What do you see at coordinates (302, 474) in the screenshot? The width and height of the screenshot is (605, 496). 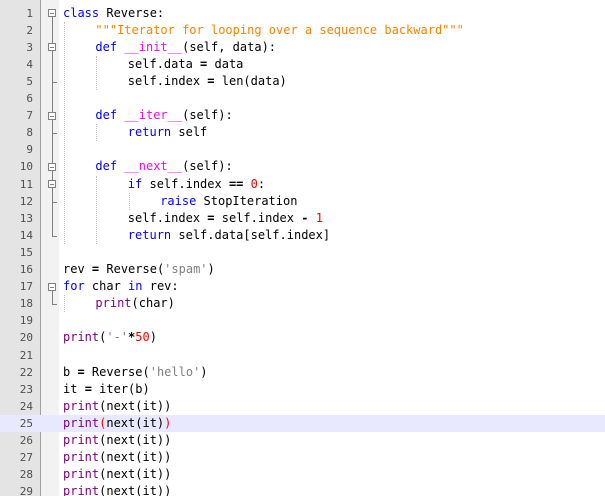 I see `code-line: 28 print(next(it))` at bounding box center [302, 474].